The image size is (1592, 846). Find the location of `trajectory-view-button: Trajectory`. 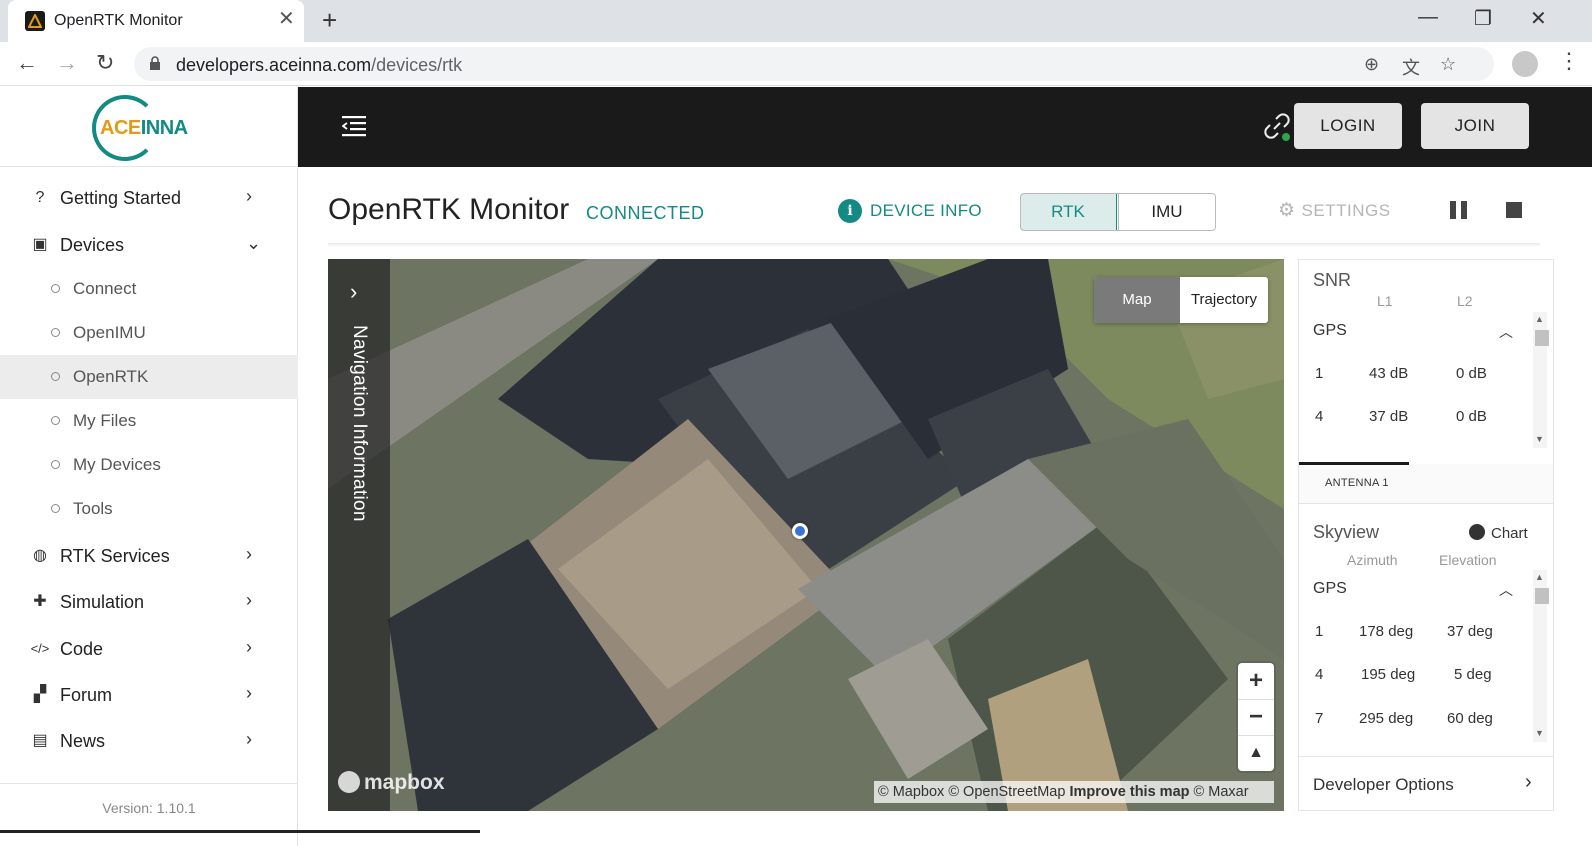

trajectory-view-button: Trajectory is located at coordinates (1224, 300).